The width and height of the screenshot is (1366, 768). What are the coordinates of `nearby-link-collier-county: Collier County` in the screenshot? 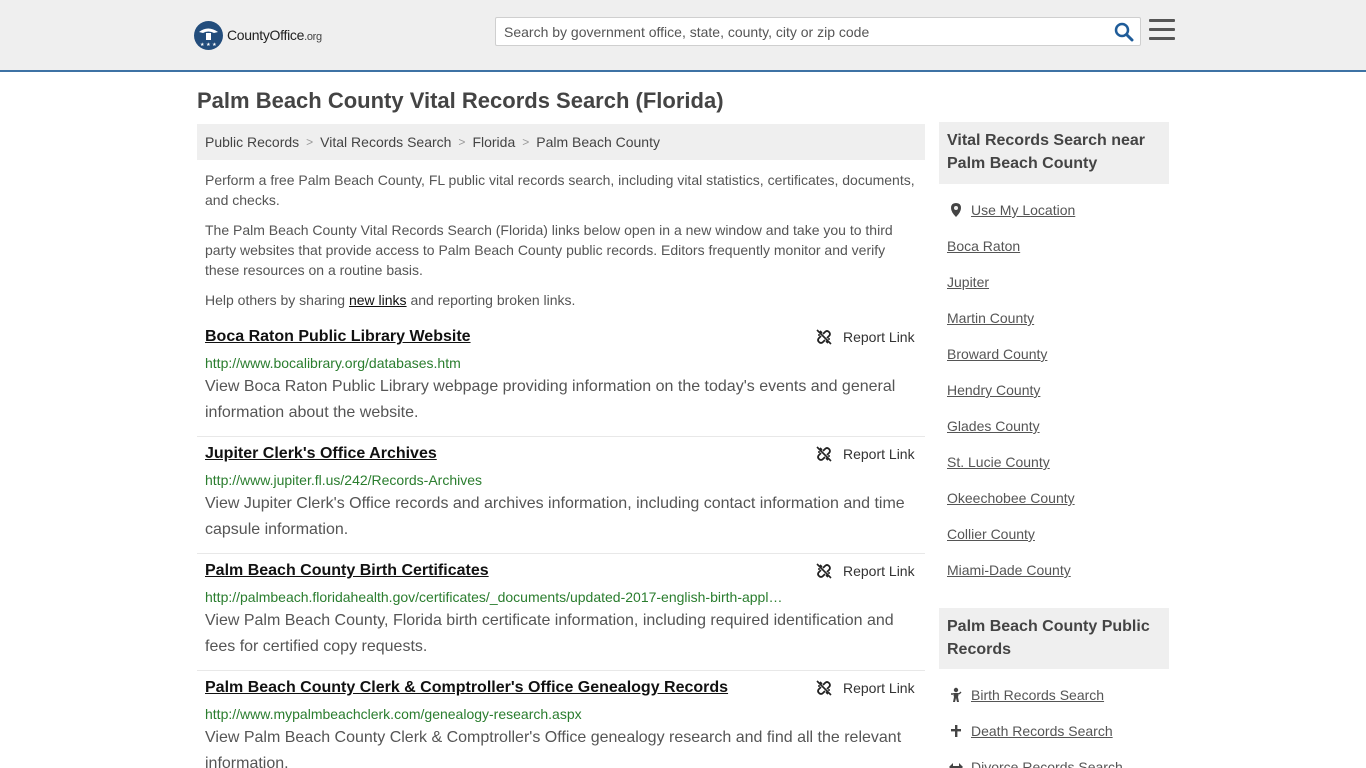 It's located at (991, 534).